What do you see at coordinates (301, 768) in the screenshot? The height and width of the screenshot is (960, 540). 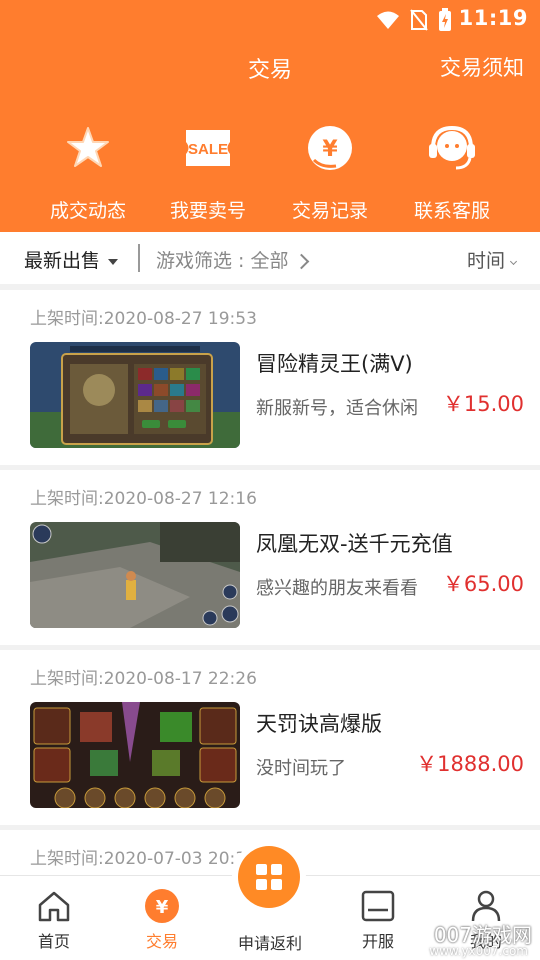 I see `listing-desc: 没时间玩了` at bounding box center [301, 768].